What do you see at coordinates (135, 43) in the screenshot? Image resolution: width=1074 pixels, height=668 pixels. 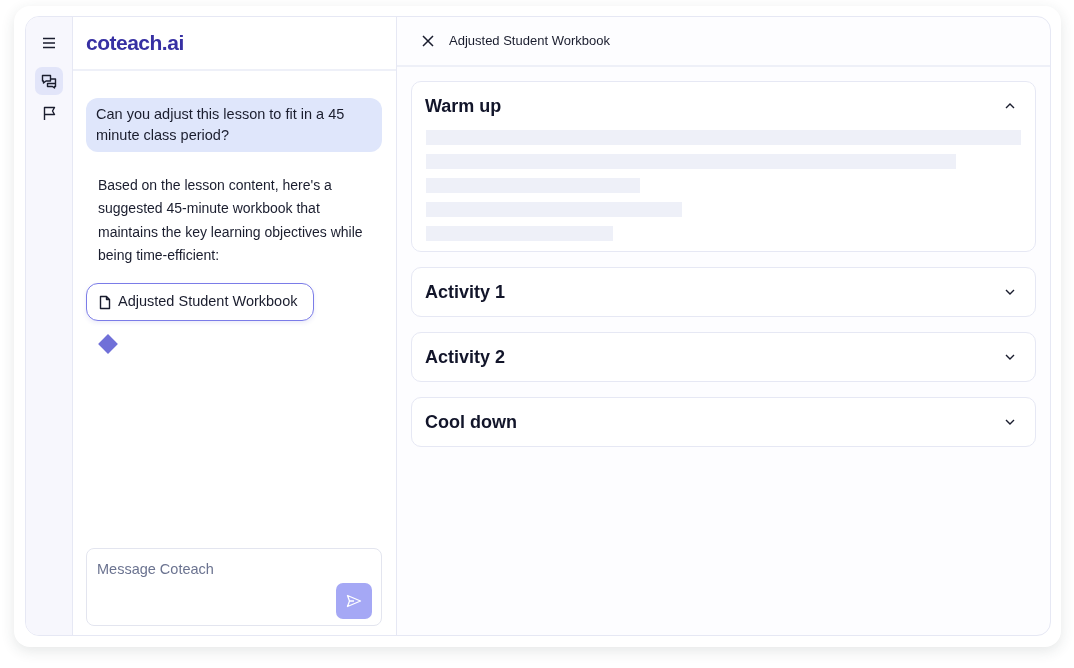 I see `logo: coteach.ai` at bounding box center [135, 43].